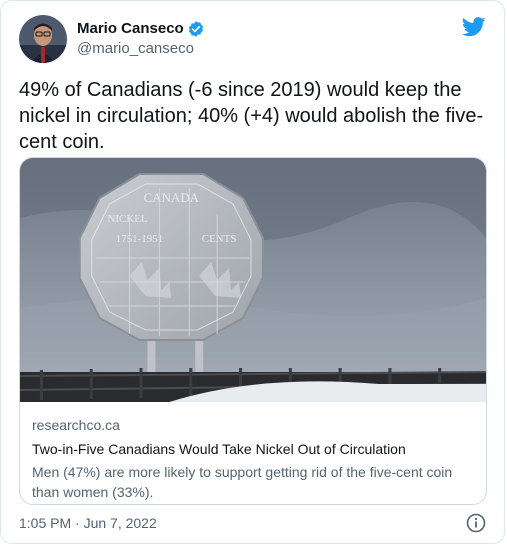 The width and height of the screenshot is (507, 546). Describe the element at coordinates (172, 197) in the screenshot. I see `coin-text-top: CANADA` at that location.